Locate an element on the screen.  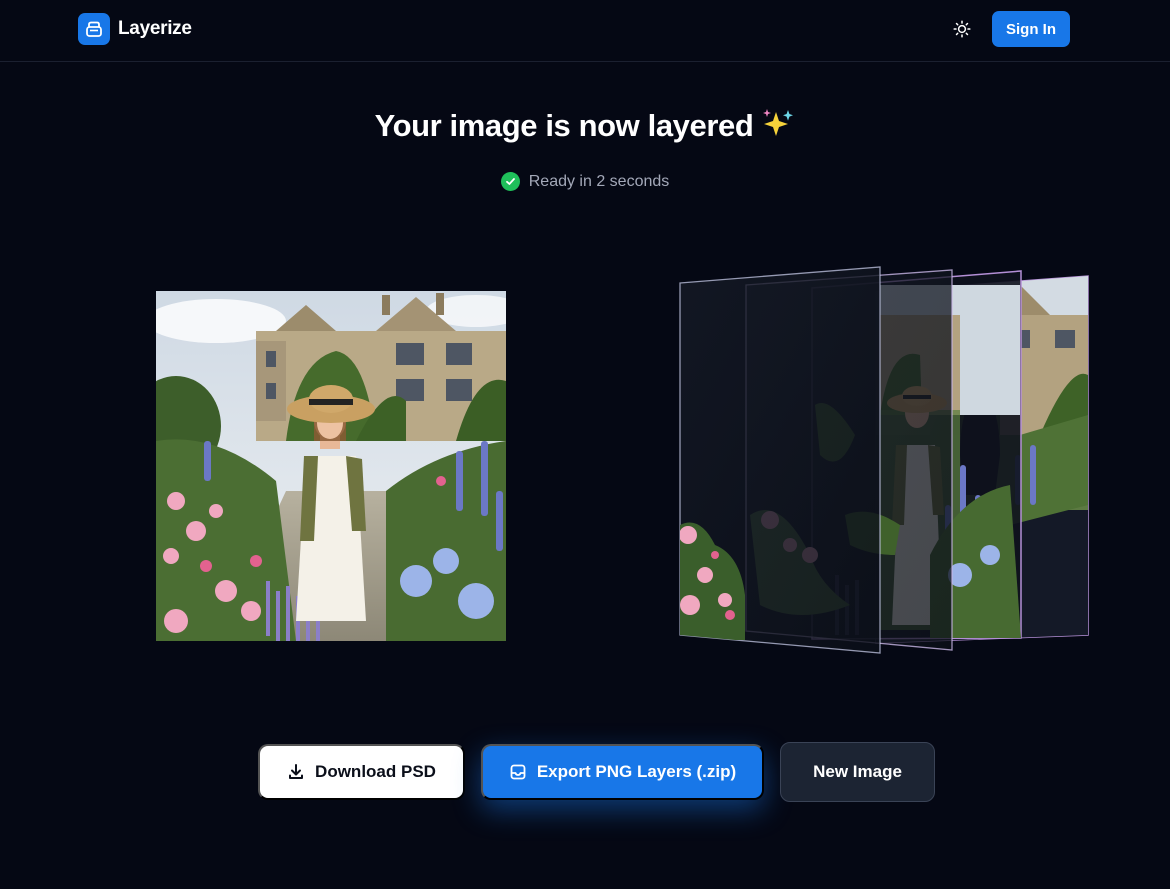
sign-in-button: Sign In is located at coordinates (1031, 29).